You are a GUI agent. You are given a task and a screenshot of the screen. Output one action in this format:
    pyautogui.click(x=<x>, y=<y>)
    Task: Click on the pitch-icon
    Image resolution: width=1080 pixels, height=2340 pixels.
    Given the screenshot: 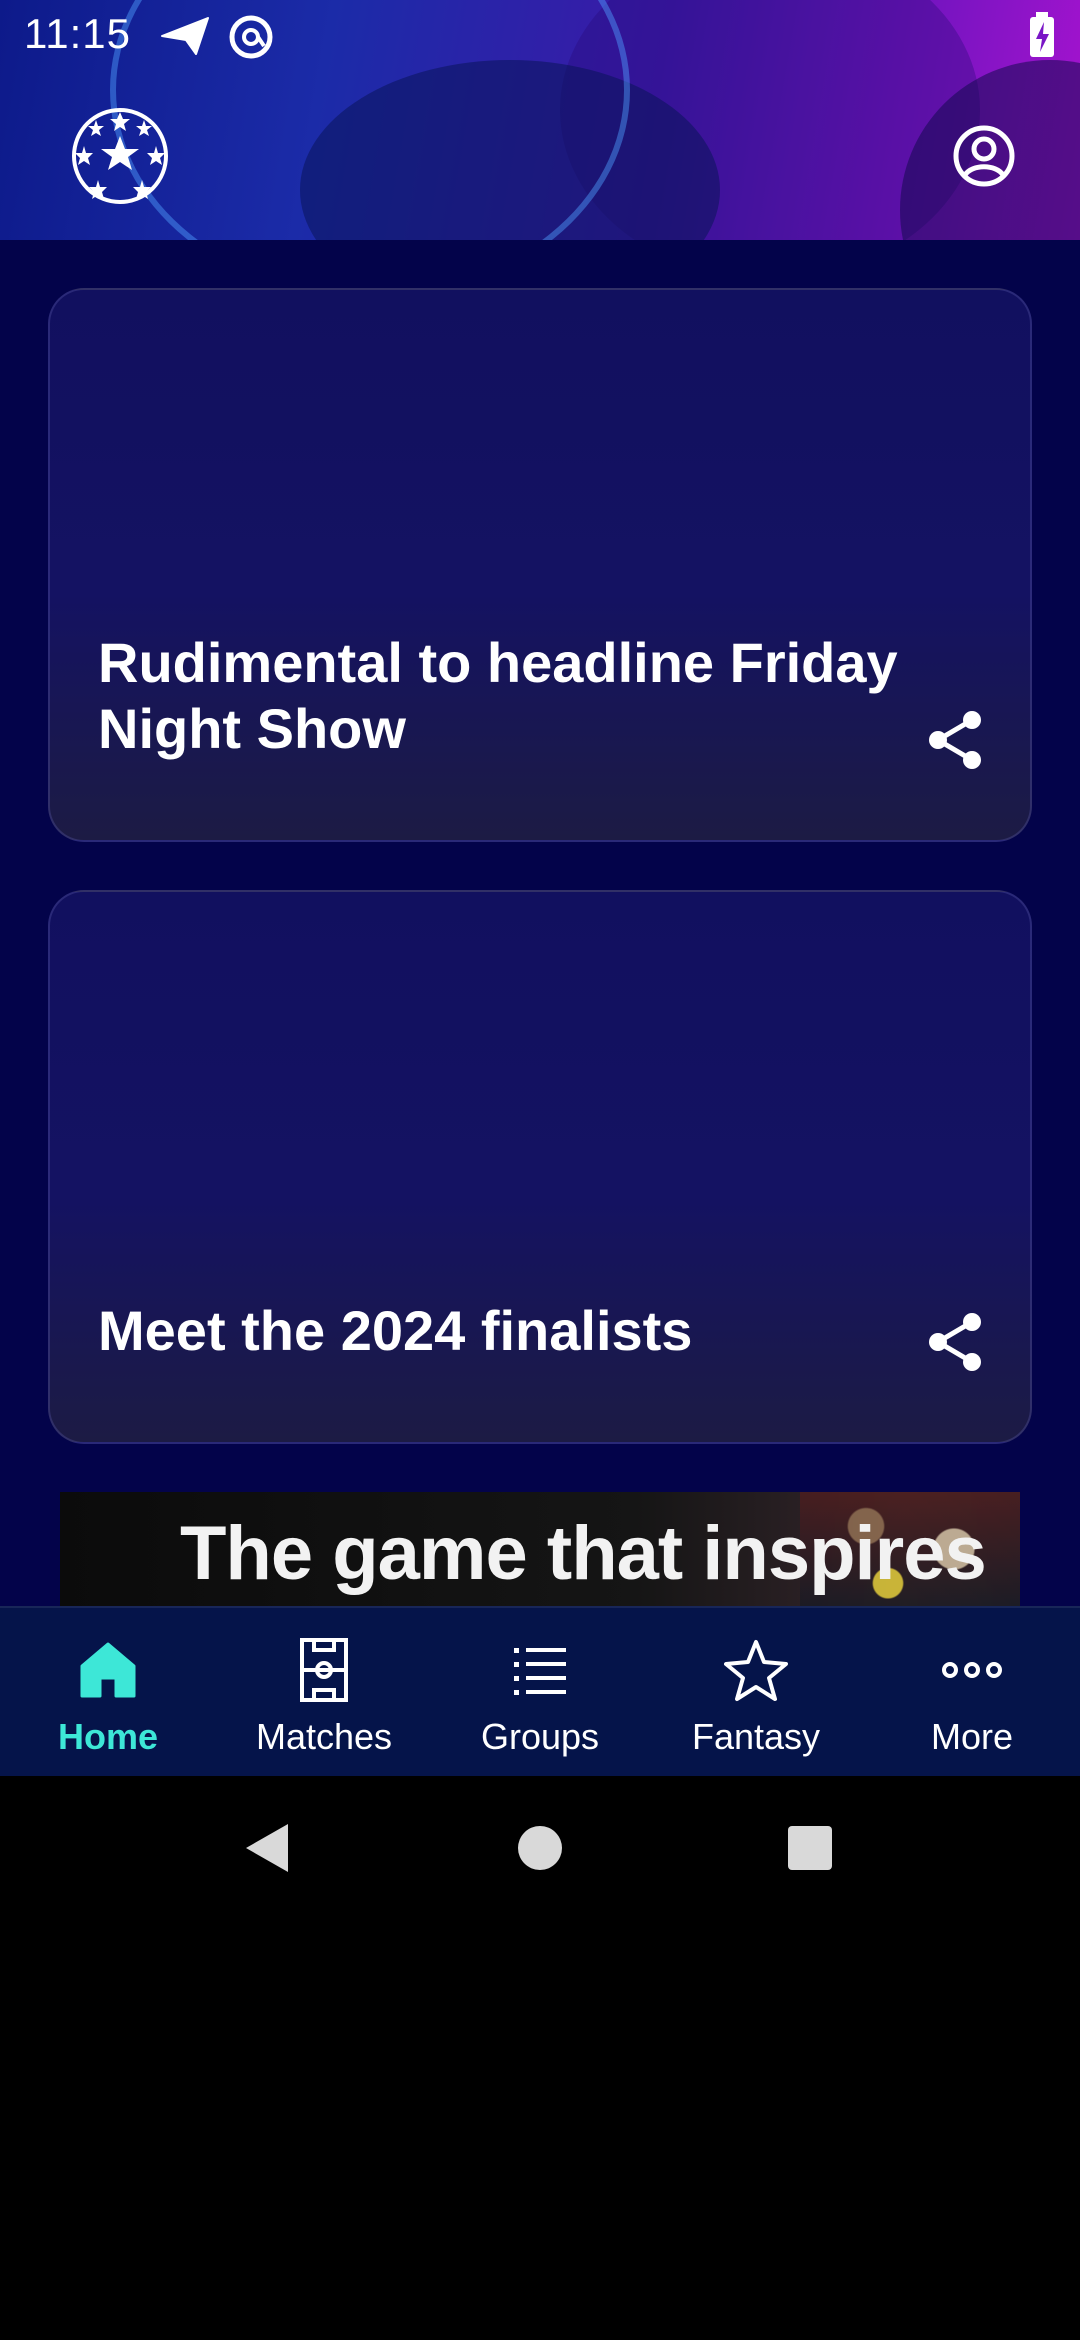 What is the action you would take?
    pyautogui.click(x=324, y=1670)
    